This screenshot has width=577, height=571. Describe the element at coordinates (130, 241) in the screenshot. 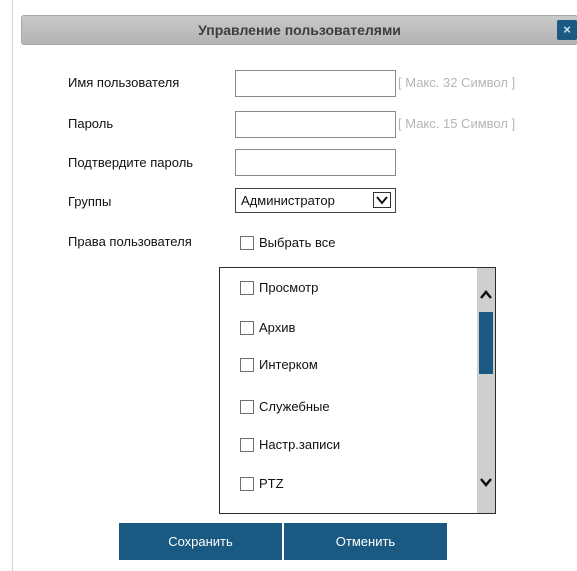

I see `rights-label: Права пользователя` at that location.